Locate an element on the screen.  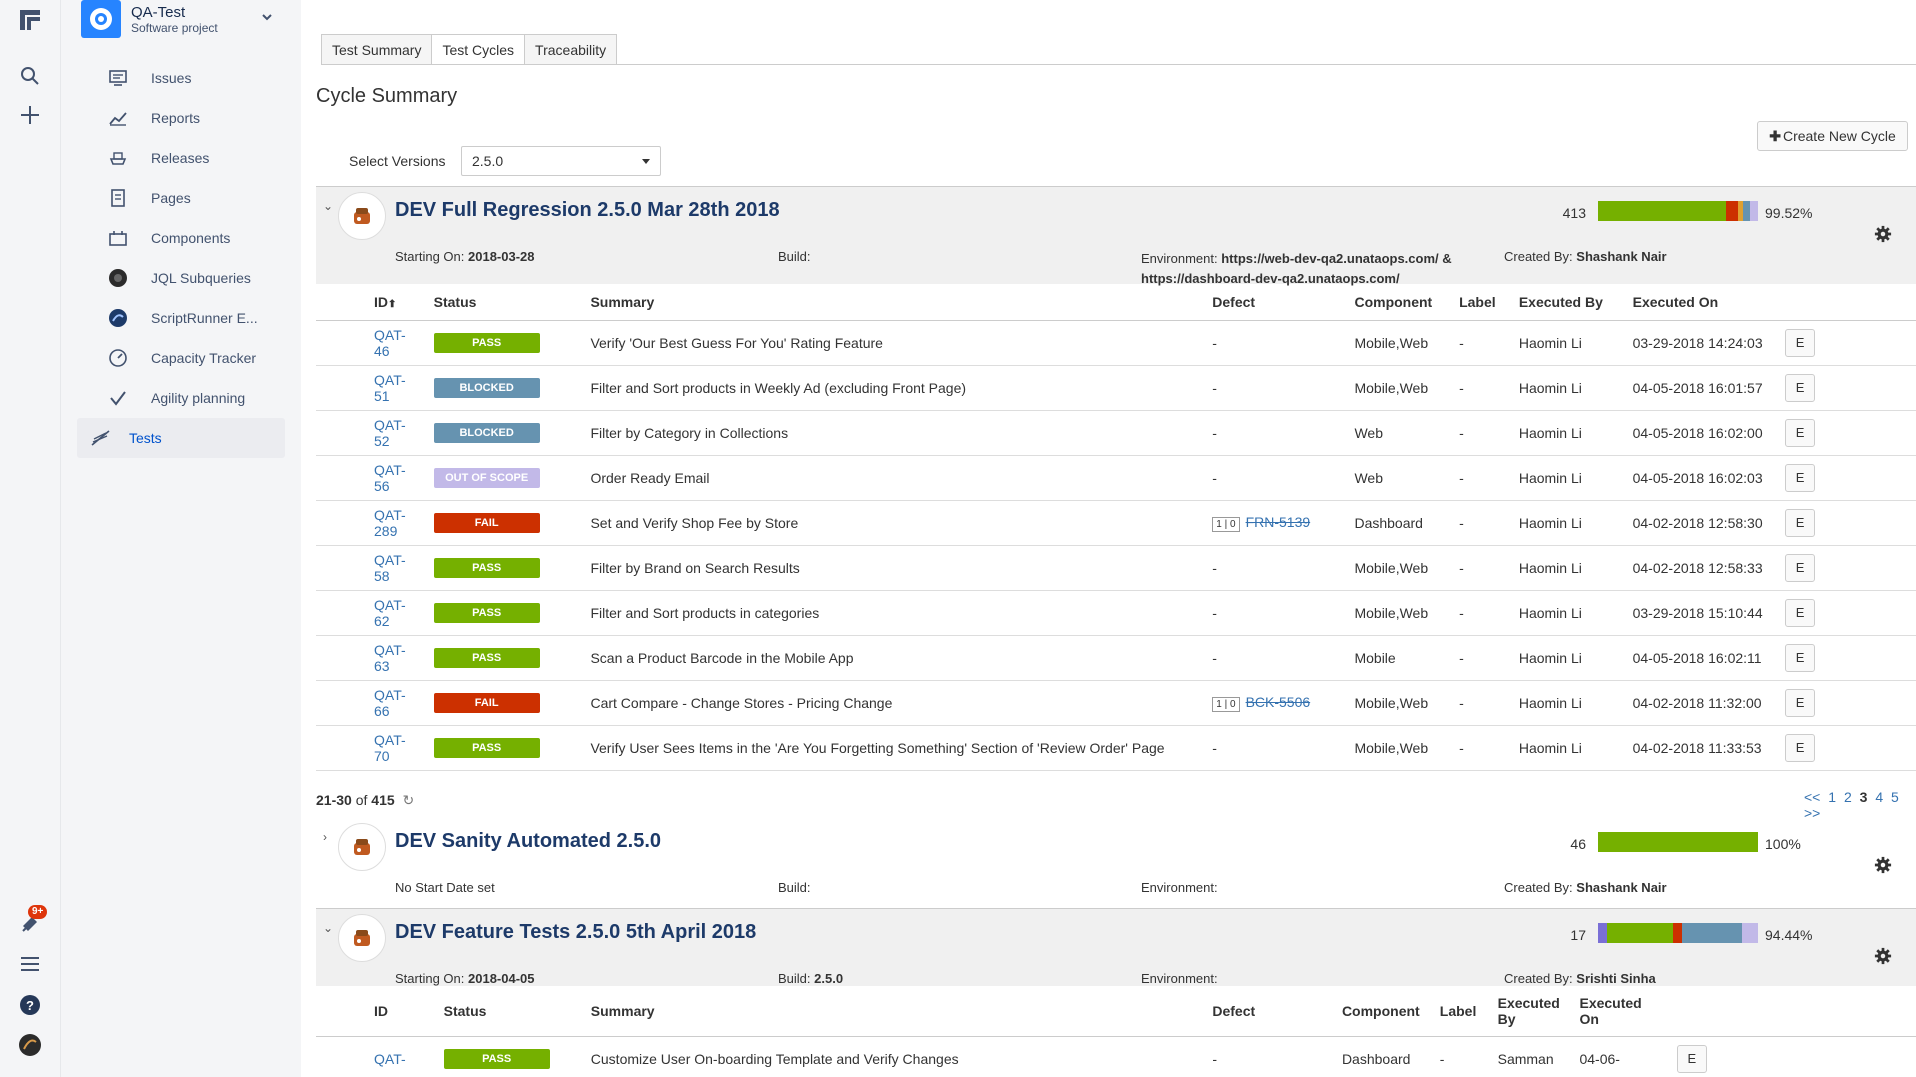
column-header-id: ID is located at coordinates (365, 1011).